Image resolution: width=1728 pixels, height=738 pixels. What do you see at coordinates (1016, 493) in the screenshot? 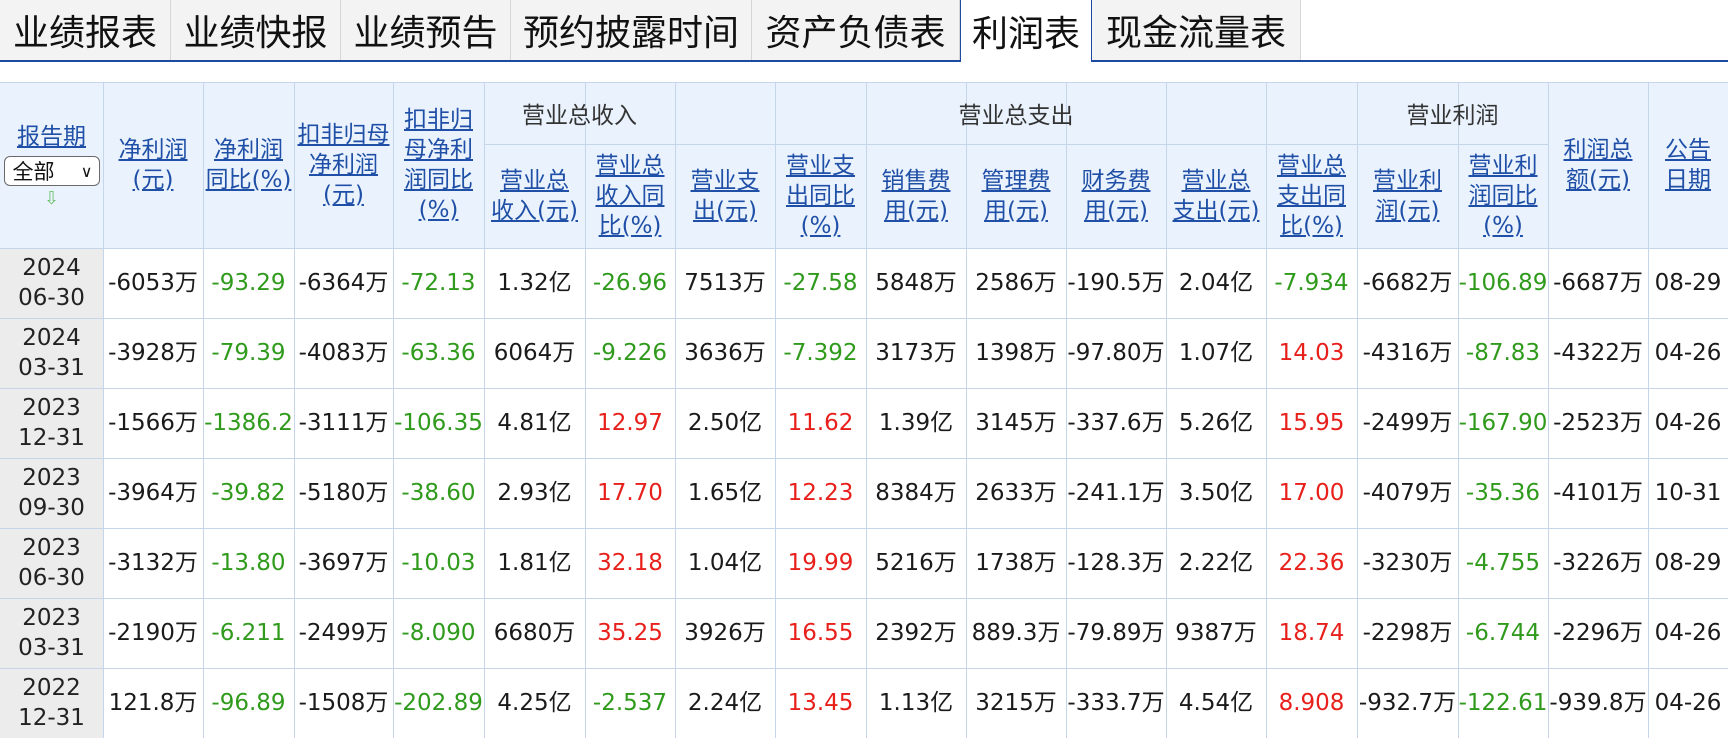
I see `table-cell: 2633万` at bounding box center [1016, 493].